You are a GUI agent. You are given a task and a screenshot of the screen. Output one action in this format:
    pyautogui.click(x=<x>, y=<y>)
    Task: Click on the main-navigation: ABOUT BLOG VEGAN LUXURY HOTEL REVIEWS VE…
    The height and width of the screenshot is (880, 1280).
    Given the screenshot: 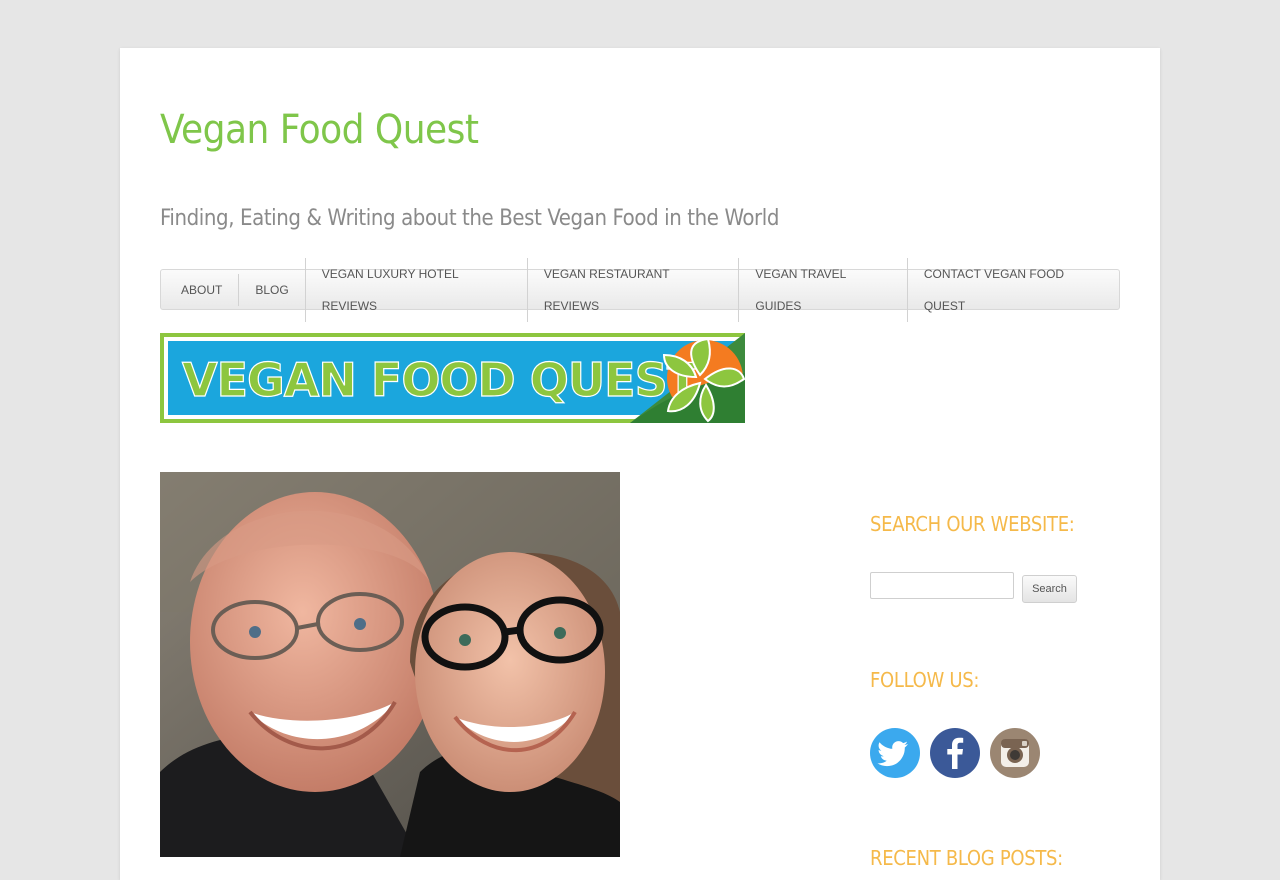 What is the action you would take?
    pyautogui.click(x=640, y=289)
    